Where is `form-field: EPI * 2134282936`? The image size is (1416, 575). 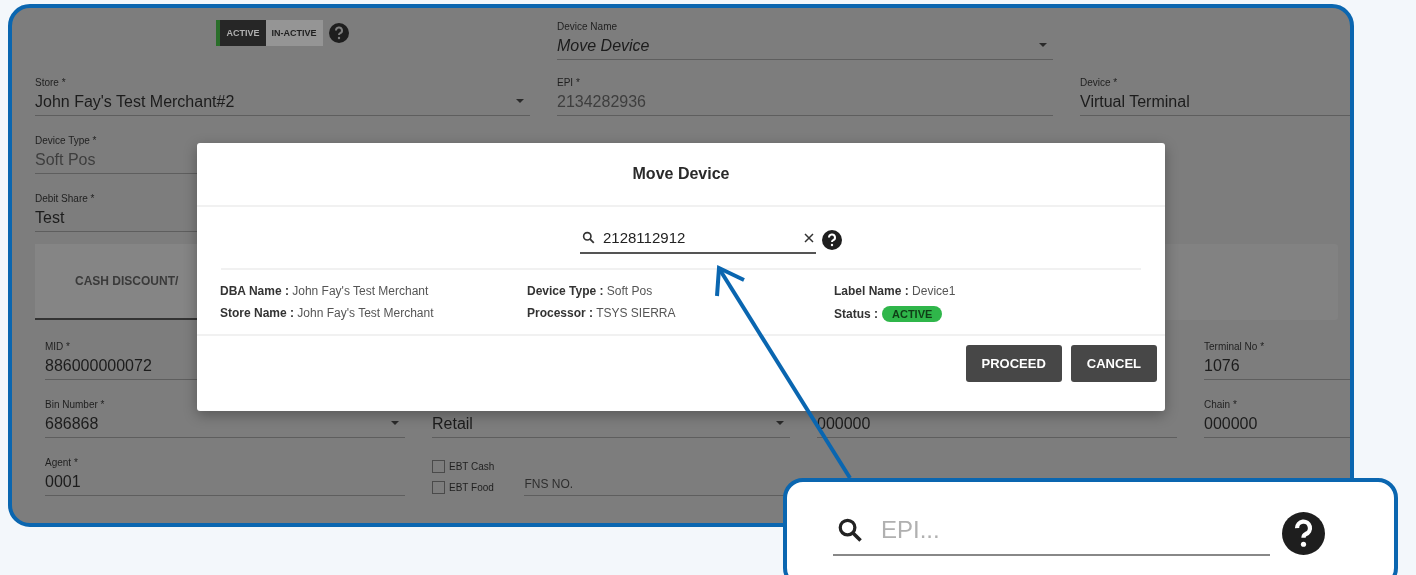 form-field: EPI * 2134282936 is located at coordinates (805, 90).